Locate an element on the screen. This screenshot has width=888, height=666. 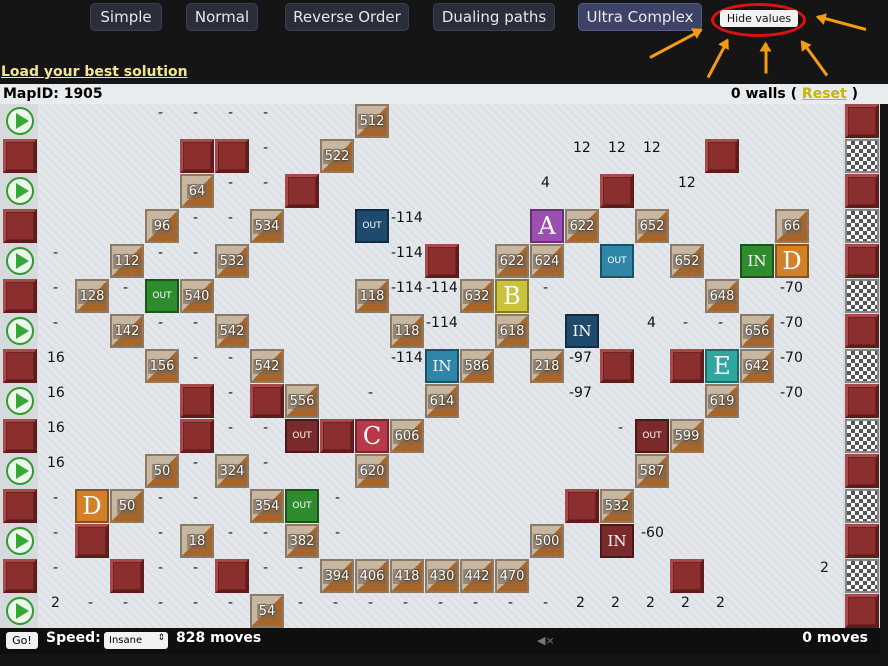
tab-ultra-complex: Ultra Complex is located at coordinates (640, 17).